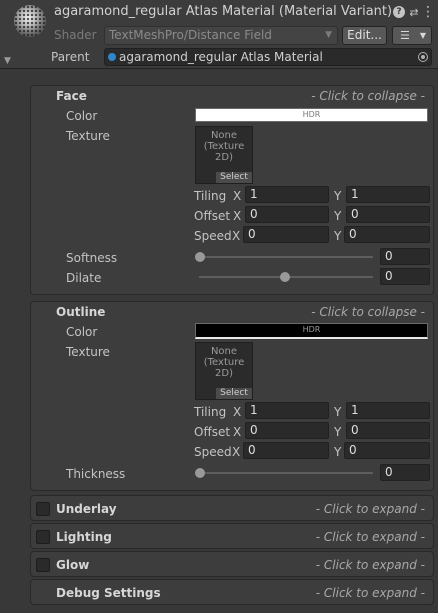  What do you see at coordinates (338, 452) in the screenshot?
I see `outline-speed-y-label: Y` at bounding box center [338, 452].